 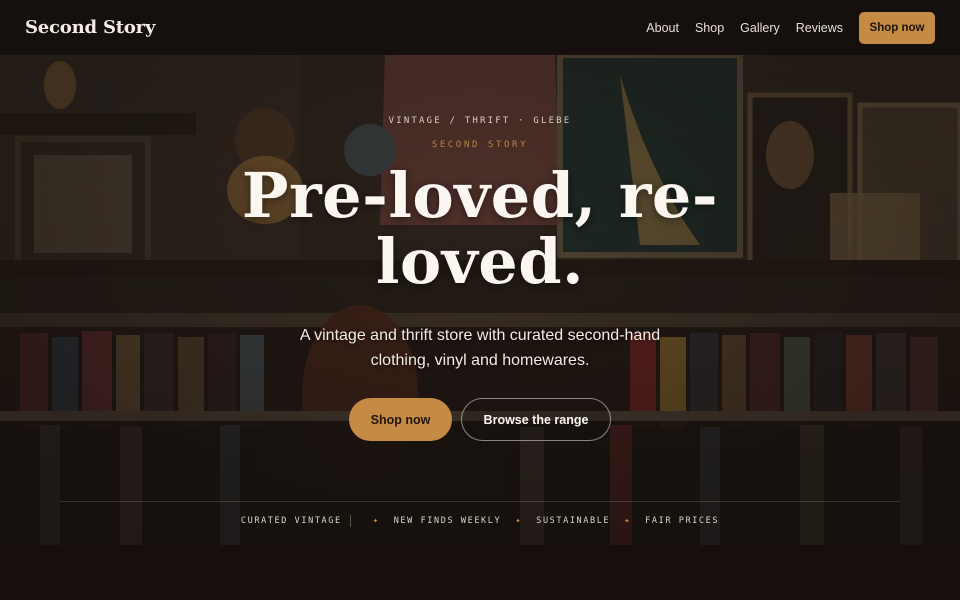 What do you see at coordinates (790, 27) in the screenshot?
I see `nav-links: About Shop Gallery Reviews Shop now` at bounding box center [790, 27].